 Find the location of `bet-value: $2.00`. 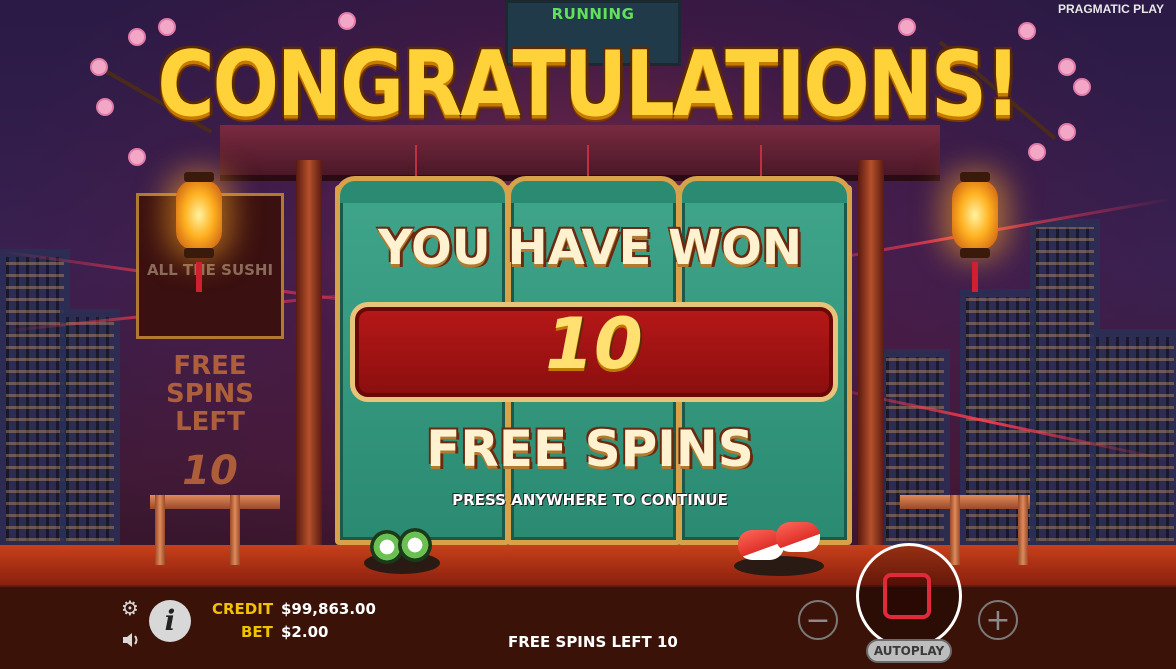

bet-value: $2.00 is located at coordinates (305, 632).